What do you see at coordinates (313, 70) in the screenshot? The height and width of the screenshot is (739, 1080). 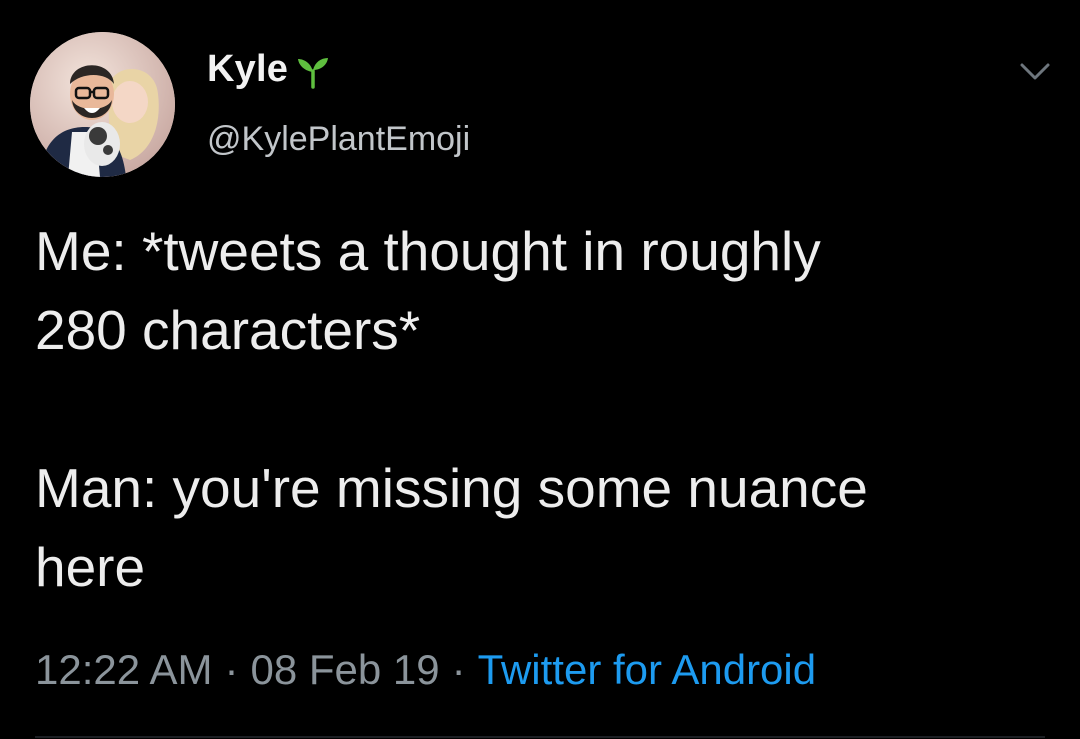 I see `seedling-icon` at bounding box center [313, 70].